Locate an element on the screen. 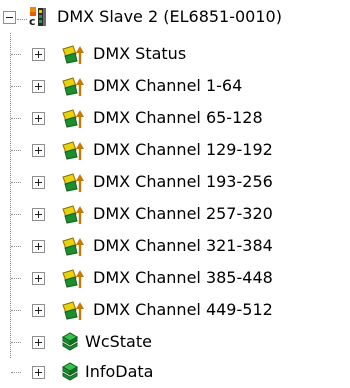 This screenshot has width=350, height=388. node-label: DMX Channel 321-384 is located at coordinates (183, 245).